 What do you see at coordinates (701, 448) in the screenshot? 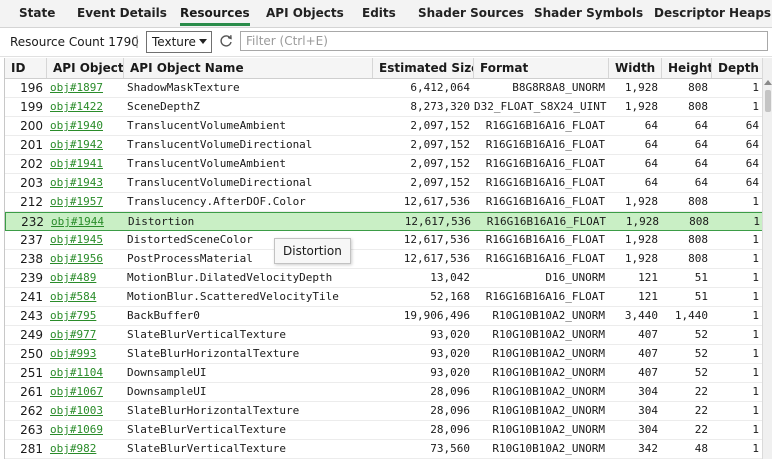
I see `cell-height: 48` at bounding box center [701, 448].